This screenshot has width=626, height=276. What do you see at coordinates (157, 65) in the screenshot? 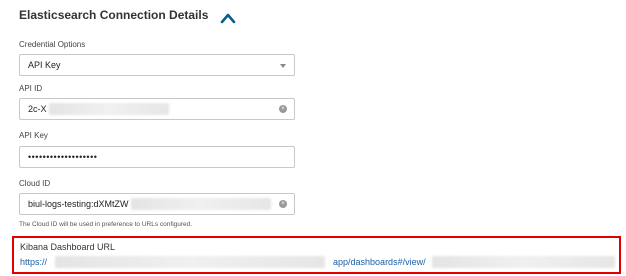
I see `credential-options-select: API Key` at bounding box center [157, 65].